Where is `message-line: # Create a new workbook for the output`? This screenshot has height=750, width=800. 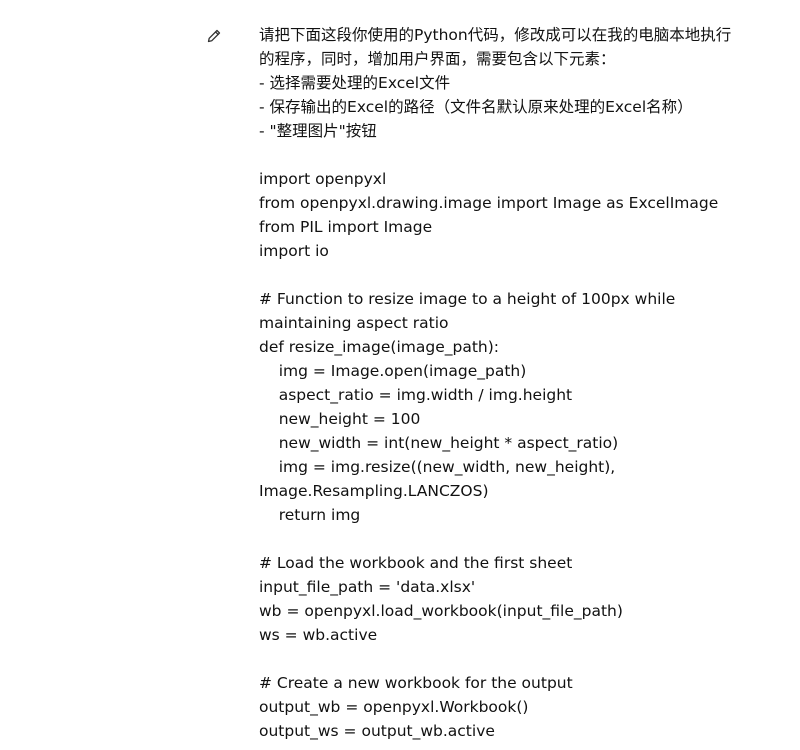
message-line: # Create a new workbook for the output is located at coordinates (416, 683).